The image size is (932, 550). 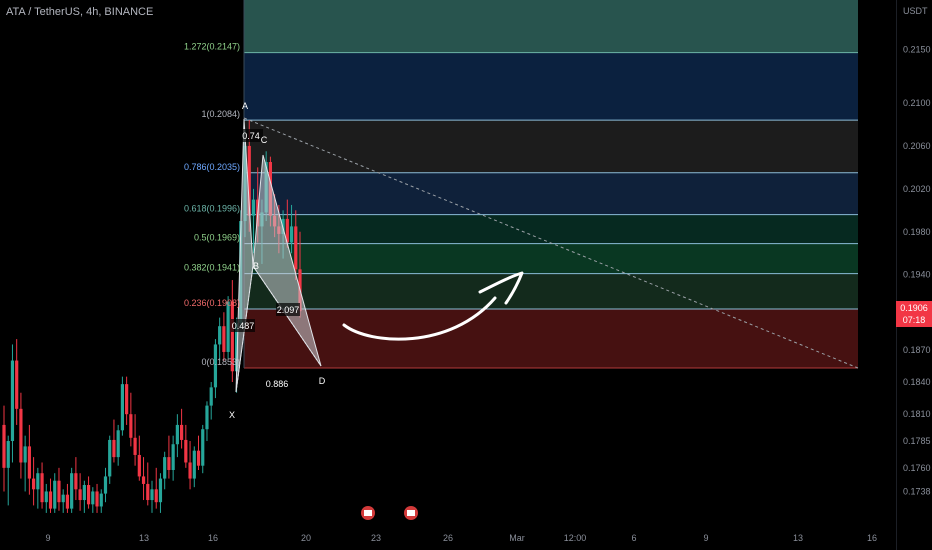 What do you see at coordinates (376, 538) in the screenshot?
I see `x-tick-label: 23` at bounding box center [376, 538].